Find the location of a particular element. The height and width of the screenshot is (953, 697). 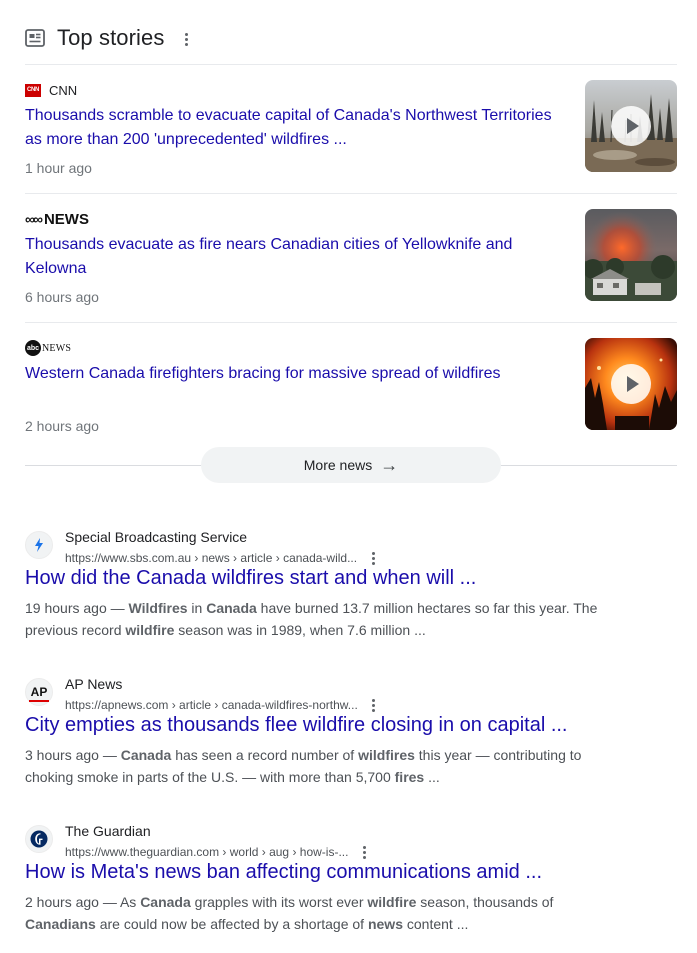

snippet-keyword: Wildfires is located at coordinates (158, 608).